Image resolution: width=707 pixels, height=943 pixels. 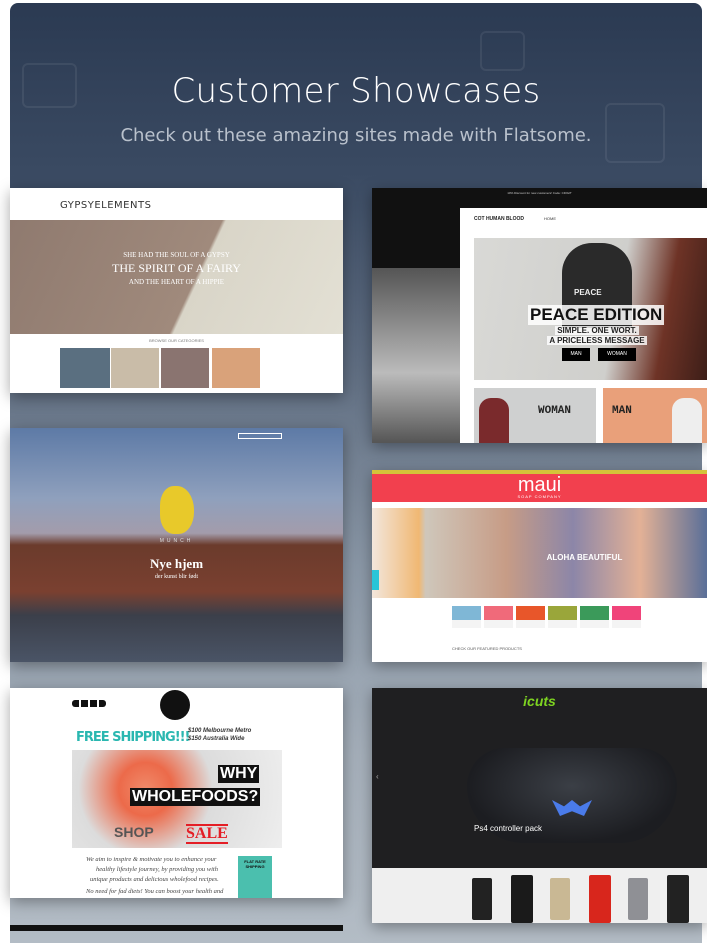 I want to click on nav-home: HOME, so click(x=550, y=218).